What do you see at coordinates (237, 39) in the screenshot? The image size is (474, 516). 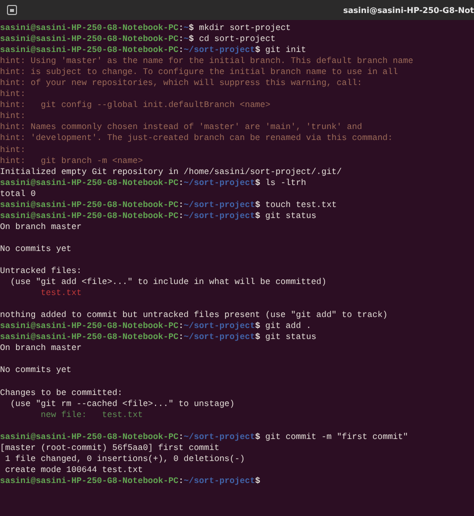 I see `command-text: cd sort-project` at bounding box center [237, 39].